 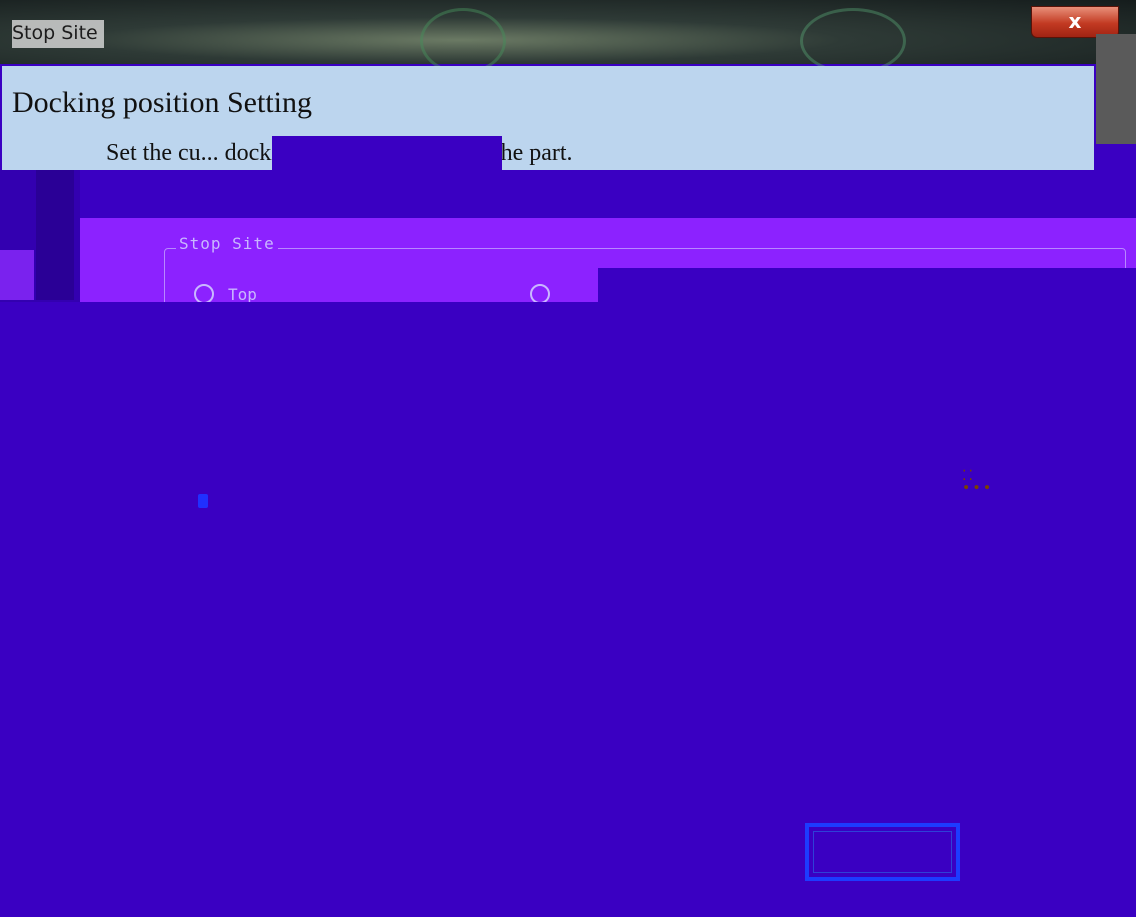 I want to click on window-border, so click(x=1116, y=89).